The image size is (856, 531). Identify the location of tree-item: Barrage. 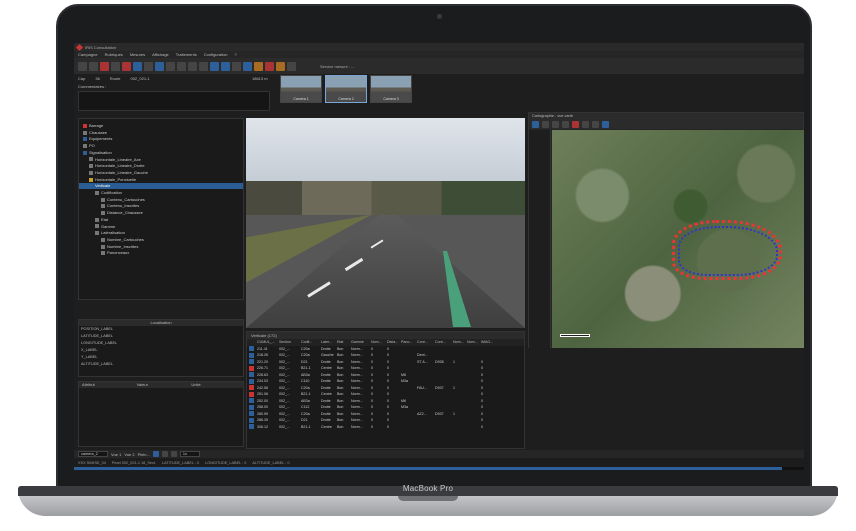
(93, 126).